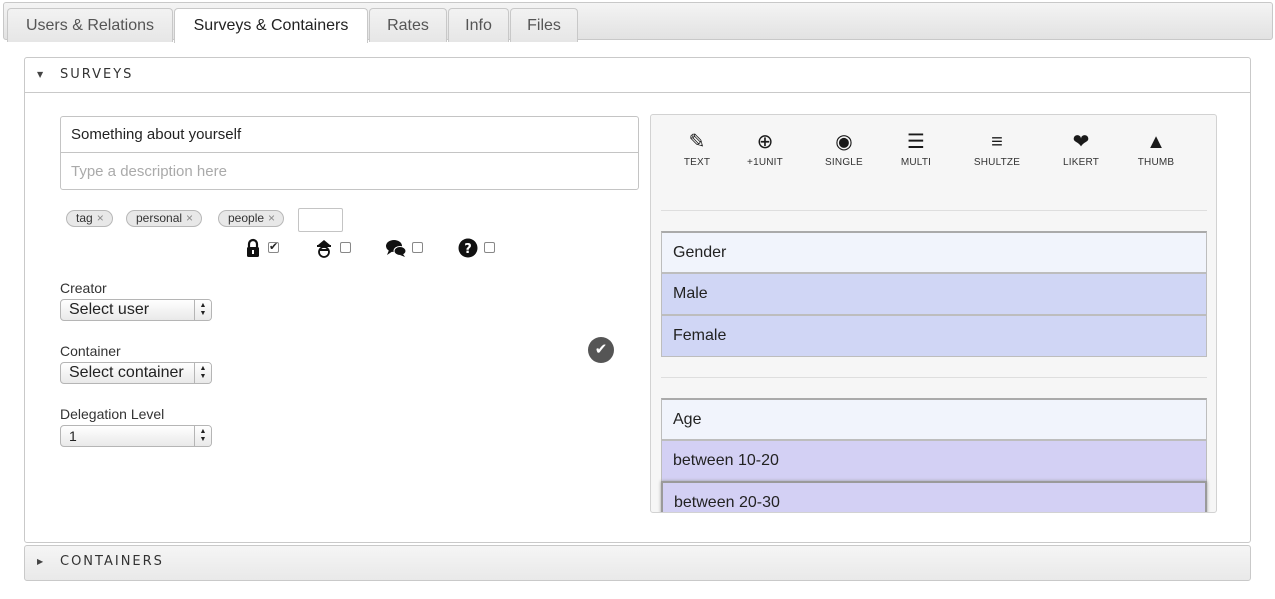 This screenshot has height=599, width=1275. I want to click on tool-text: ✎ TEXT, so click(697, 148).